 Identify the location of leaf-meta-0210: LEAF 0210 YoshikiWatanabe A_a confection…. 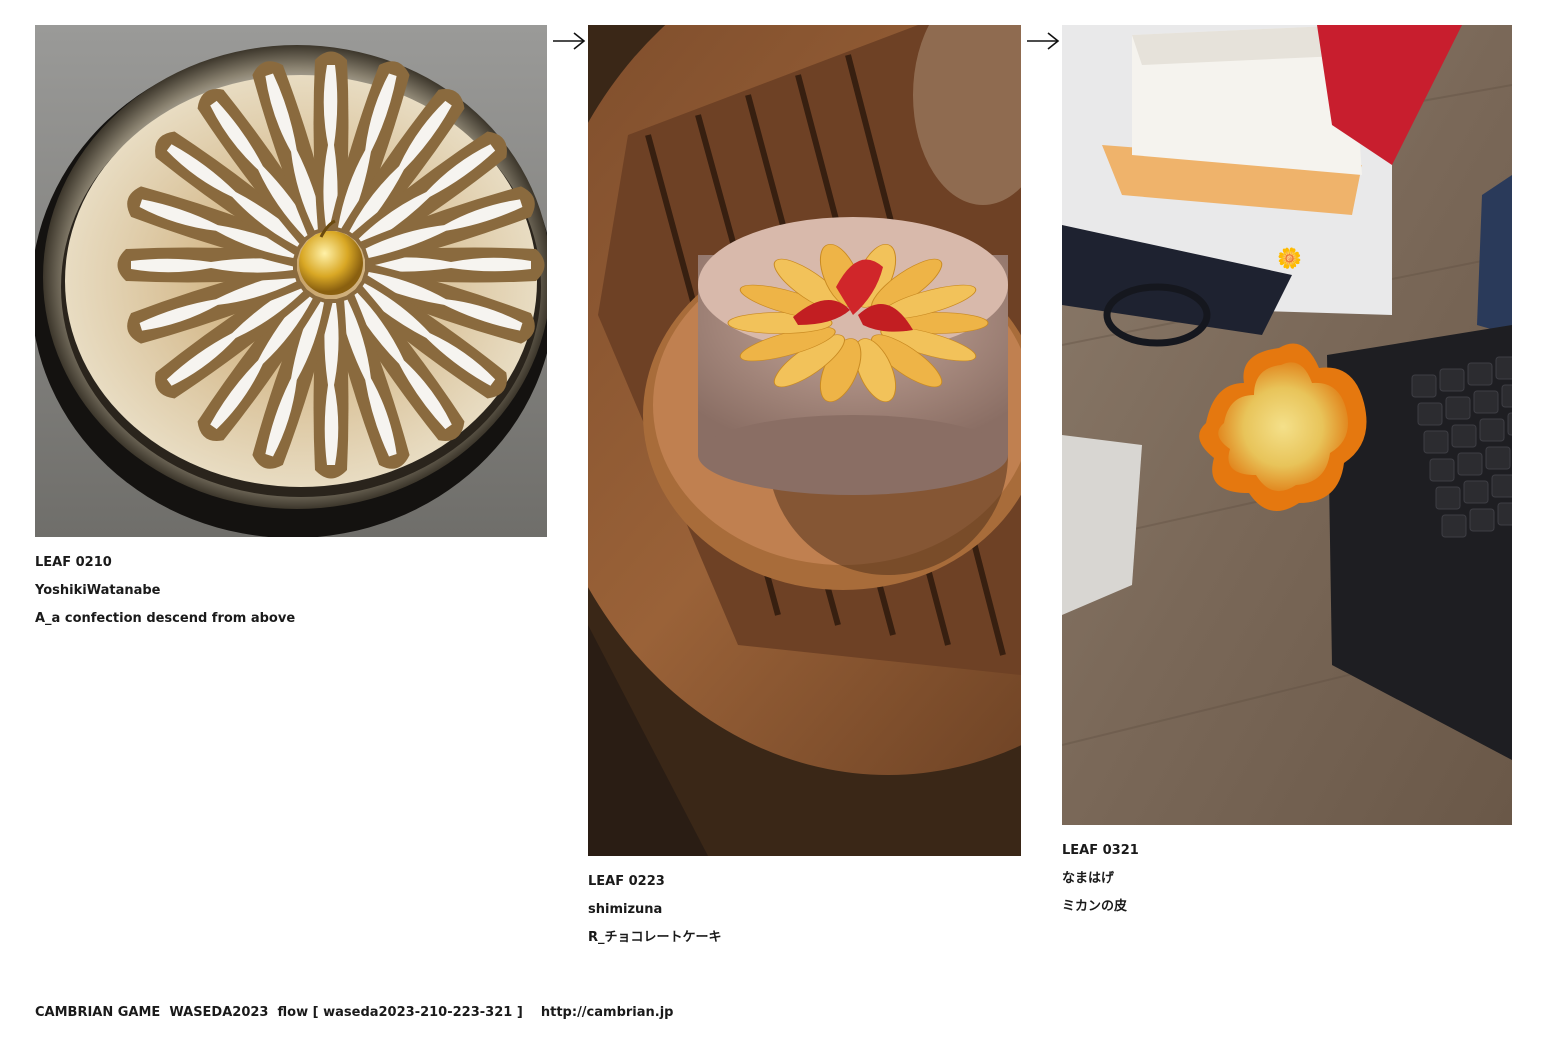
(291, 591).